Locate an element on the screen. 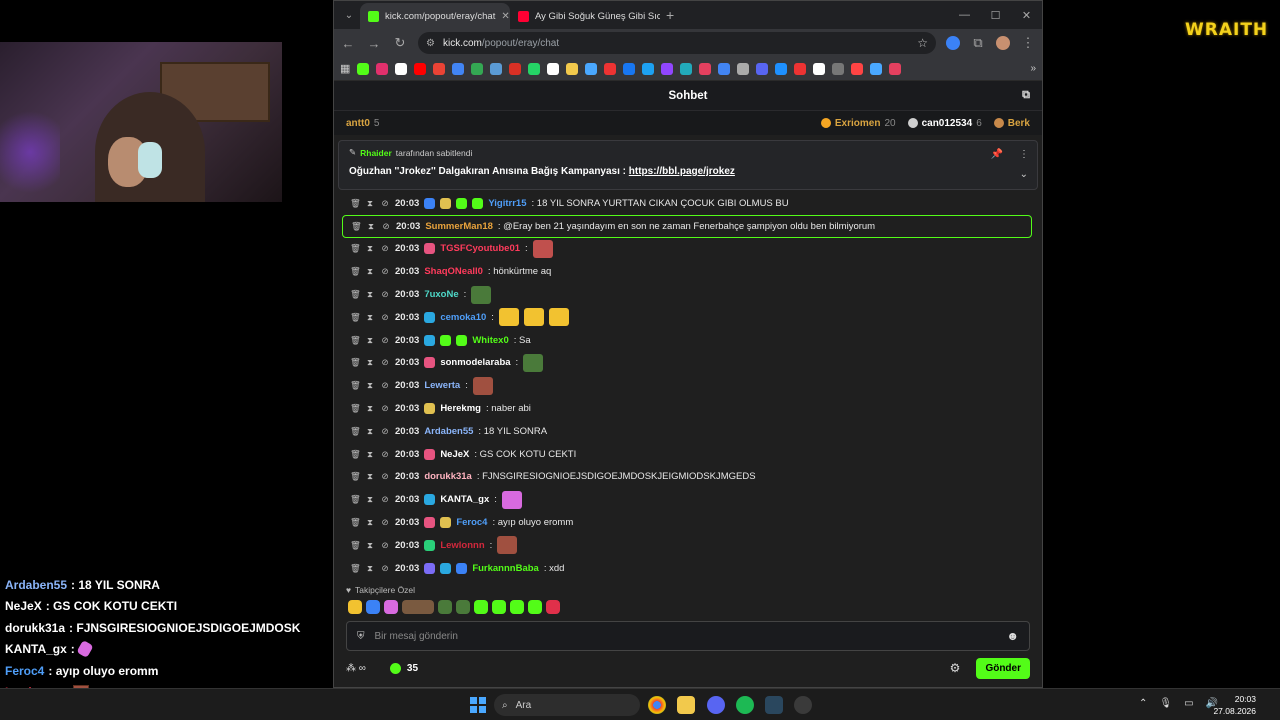  message-username: dorukk31a is located at coordinates (448, 476).